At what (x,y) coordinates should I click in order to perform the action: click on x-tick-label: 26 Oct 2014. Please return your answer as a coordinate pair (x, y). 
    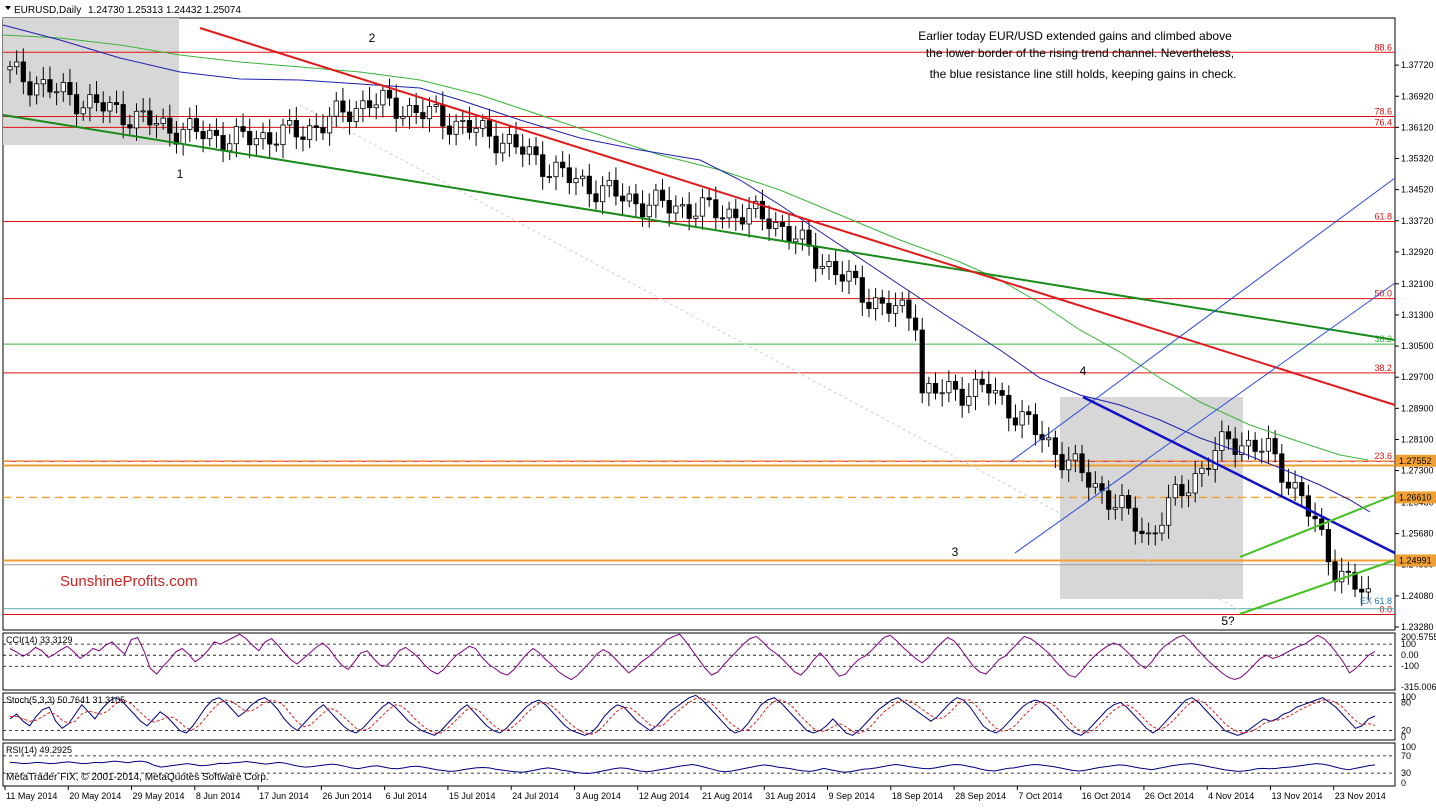
    Looking at the image, I should click on (1169, 796).